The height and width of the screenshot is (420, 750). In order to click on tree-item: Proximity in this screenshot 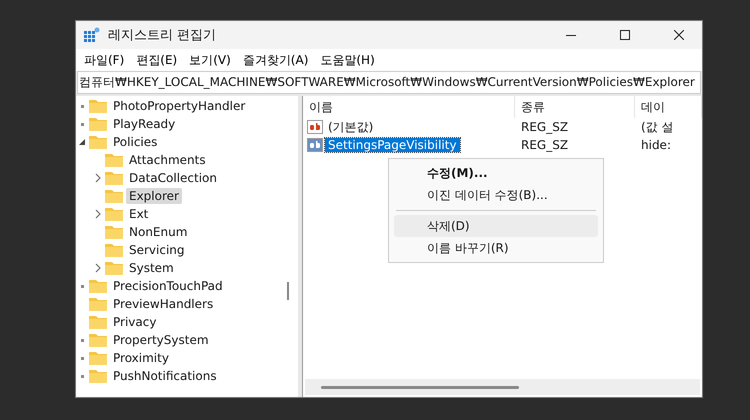, I will do `click(141, 358)`.